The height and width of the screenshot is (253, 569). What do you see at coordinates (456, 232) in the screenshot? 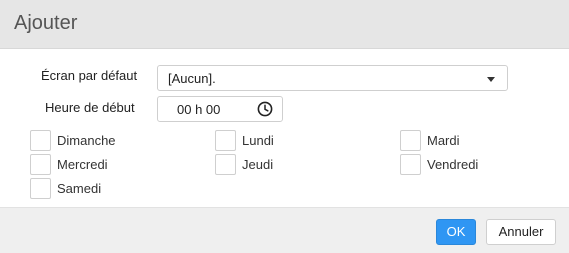
I see `ok-button: OK` at bounding box center [456, 232].